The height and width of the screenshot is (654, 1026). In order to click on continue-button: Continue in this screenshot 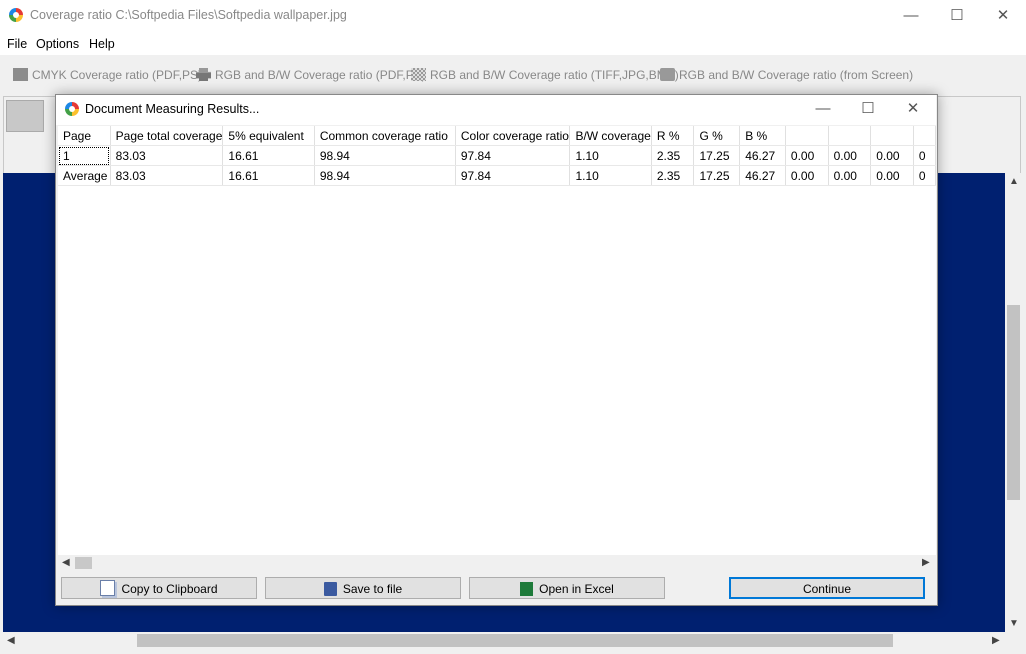, I will do `click(827, 588)`.